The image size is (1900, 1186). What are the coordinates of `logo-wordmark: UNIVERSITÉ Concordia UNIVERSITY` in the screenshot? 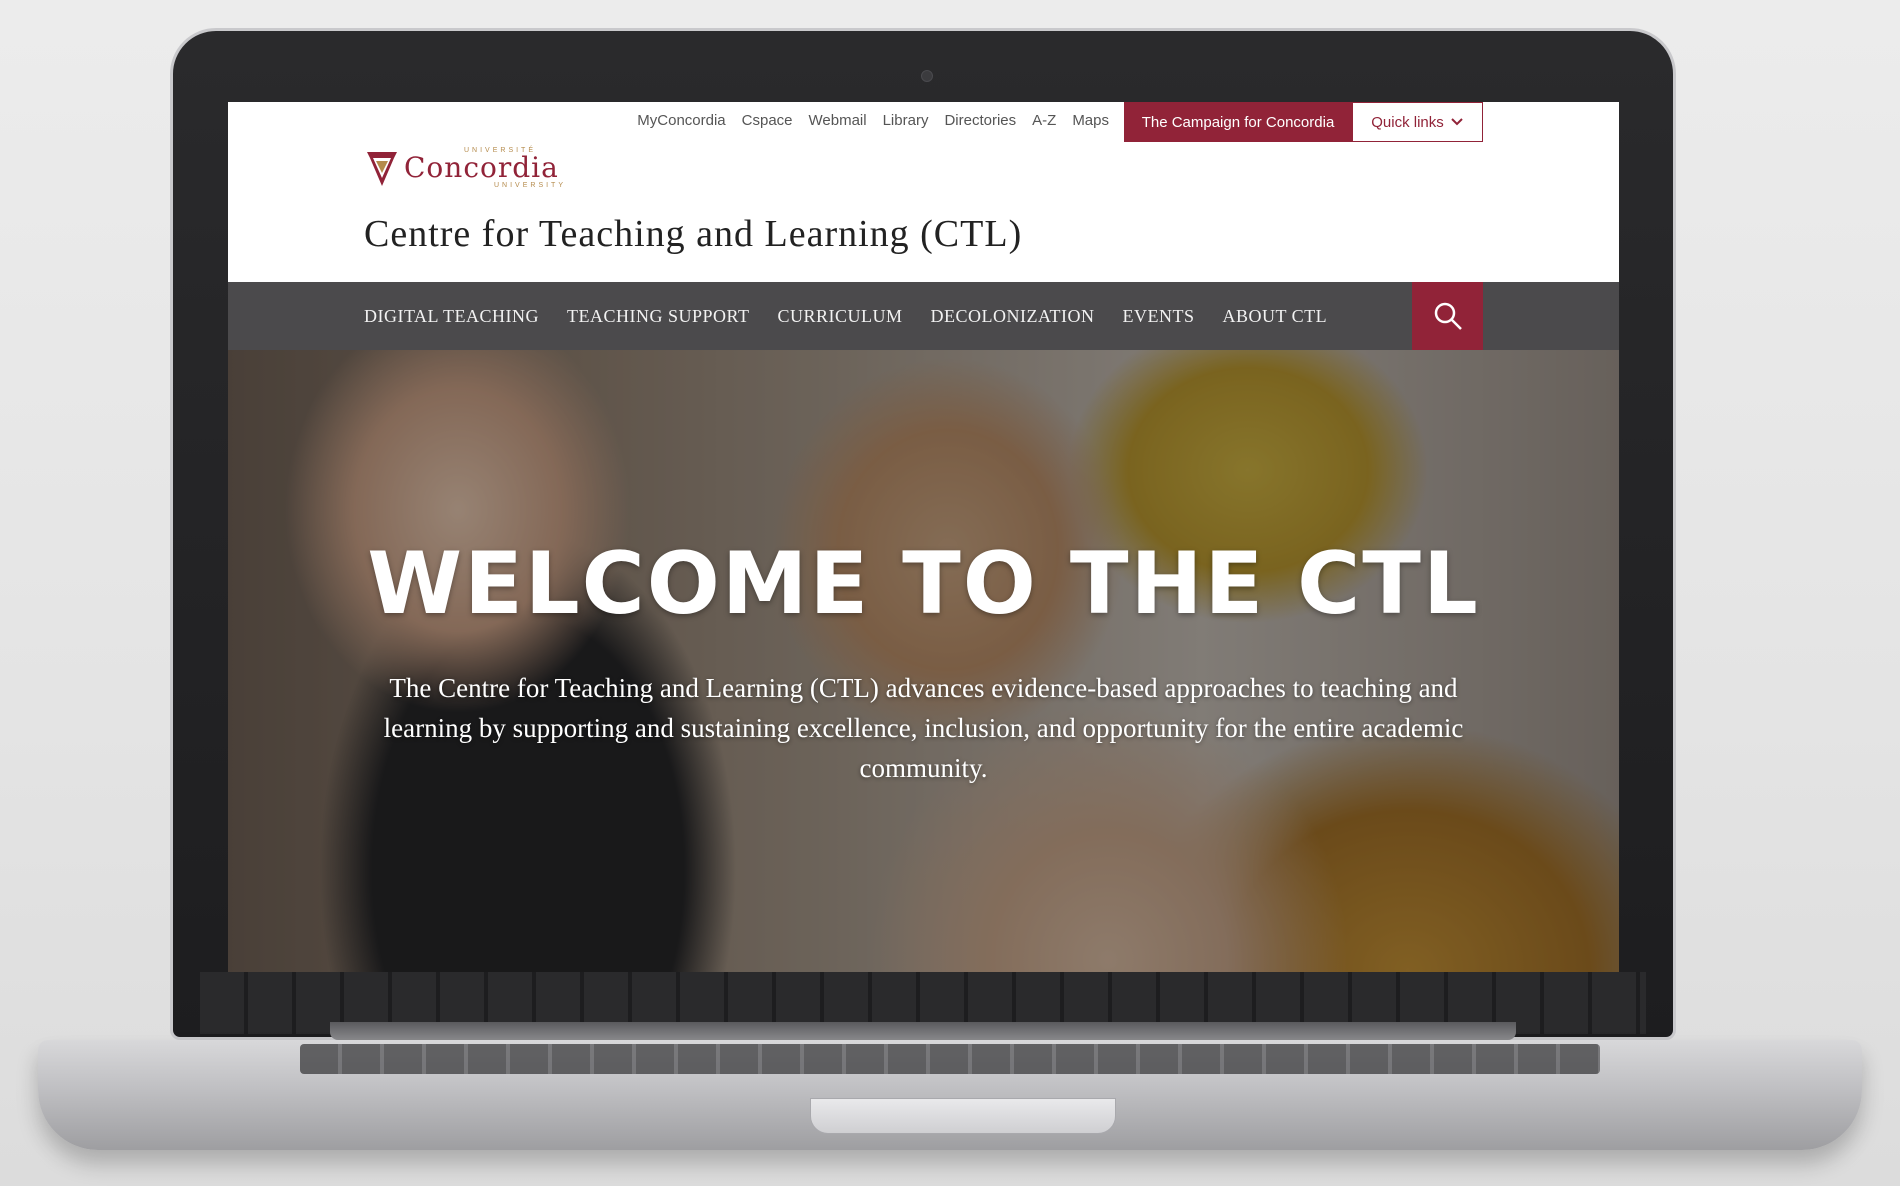 It's located at (485, 168).